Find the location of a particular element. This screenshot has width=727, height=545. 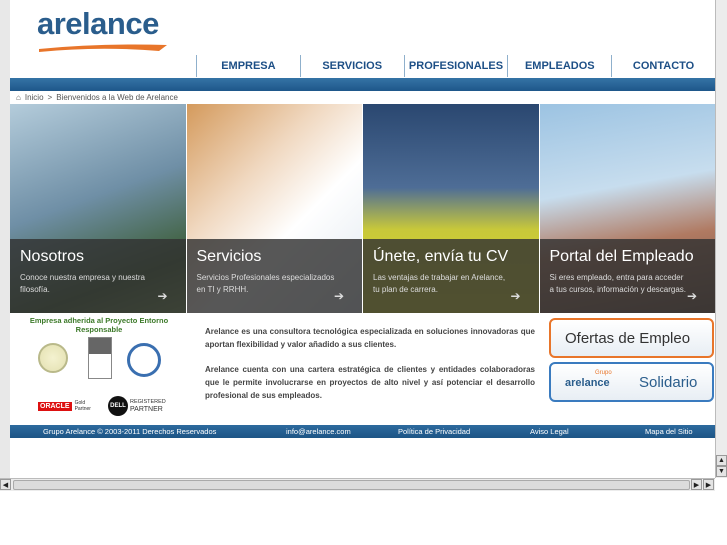

scroll-up-icon: ▲ is located at coordinates (721, 460).